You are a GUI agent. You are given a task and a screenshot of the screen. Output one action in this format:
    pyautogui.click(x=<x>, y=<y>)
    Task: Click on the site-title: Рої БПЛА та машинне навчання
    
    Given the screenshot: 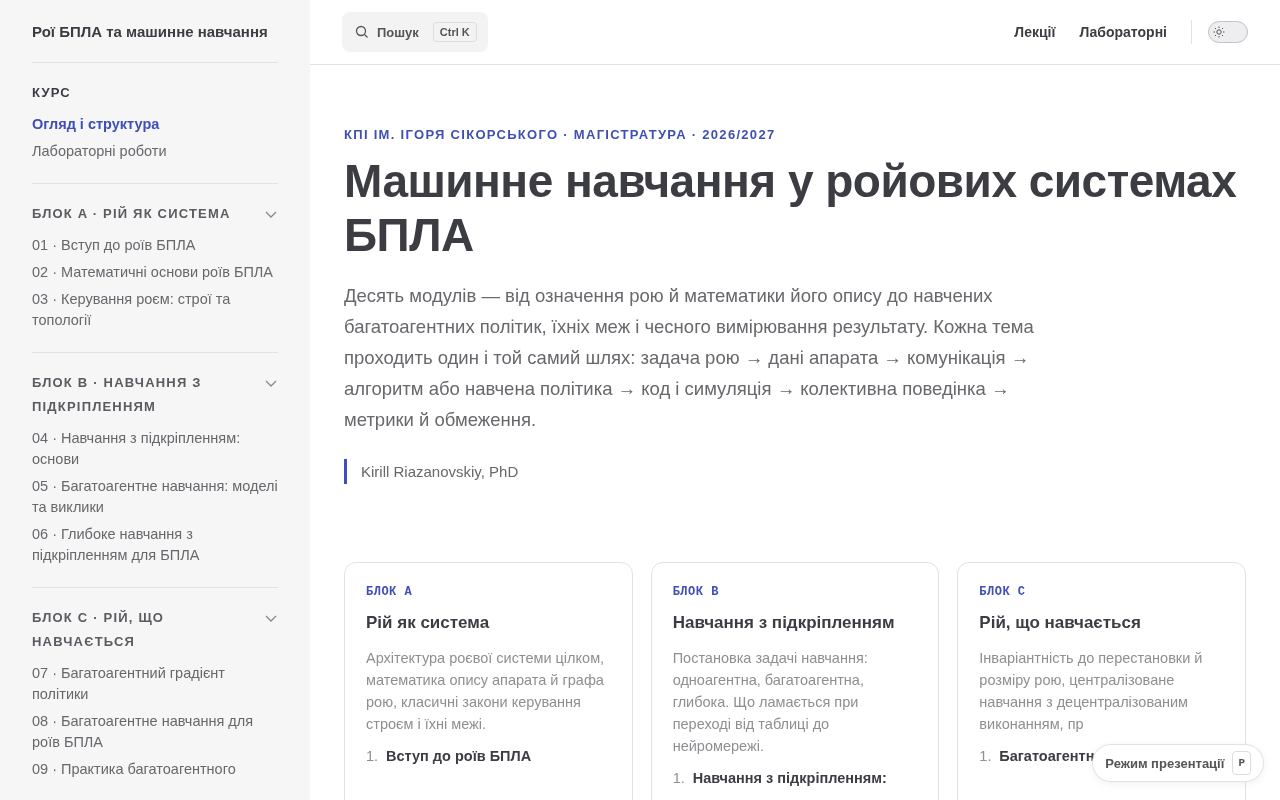 What is the action you would take?
    pyautogui.click(x=155, y=41)
    